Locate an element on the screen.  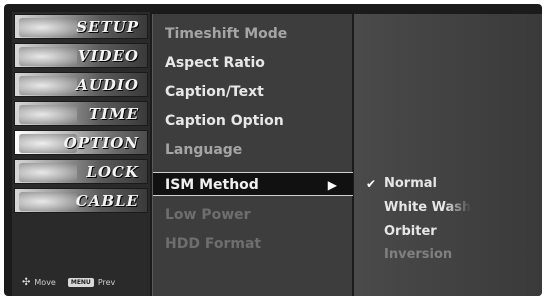
option-white-wash: White Wash is located at coordinates (448, 208).